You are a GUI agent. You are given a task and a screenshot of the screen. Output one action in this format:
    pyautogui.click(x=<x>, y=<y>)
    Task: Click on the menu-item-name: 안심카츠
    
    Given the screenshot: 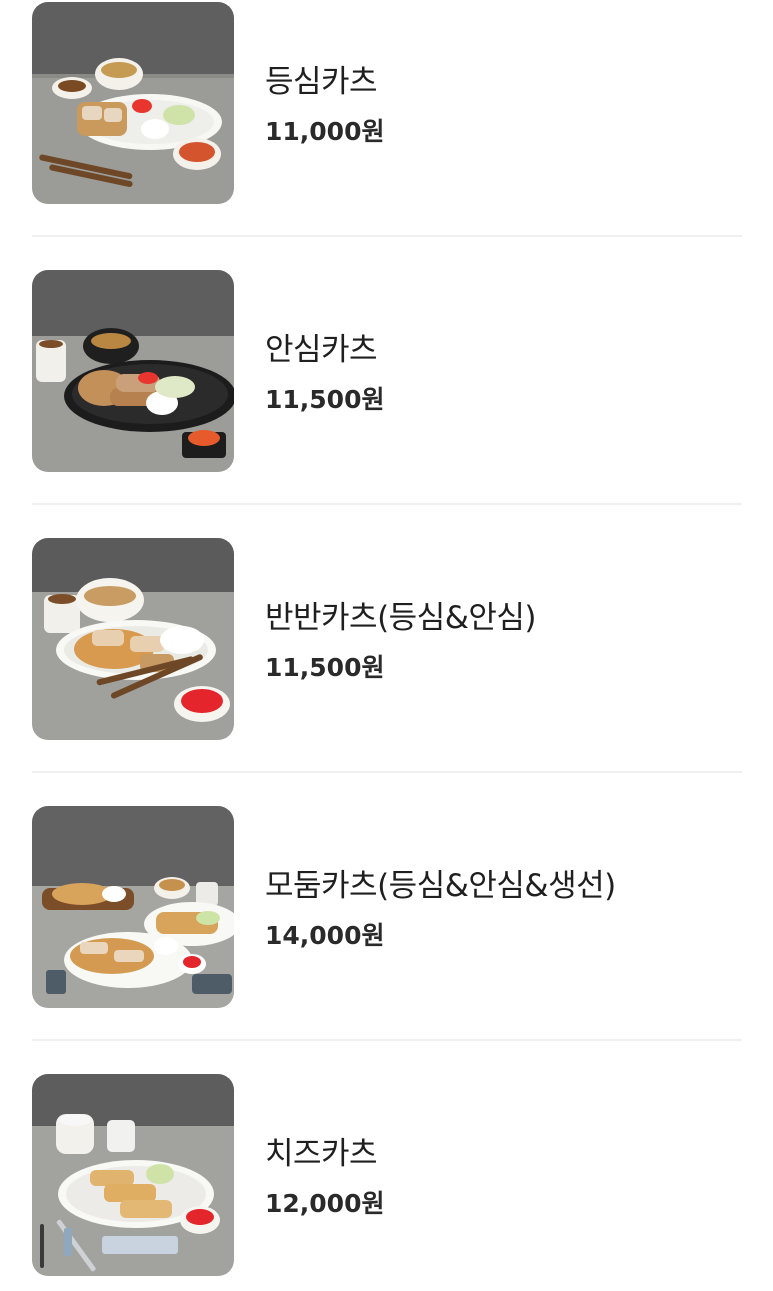 What is the action you would take?
    pyautogui.click(x=321, y=350)
    